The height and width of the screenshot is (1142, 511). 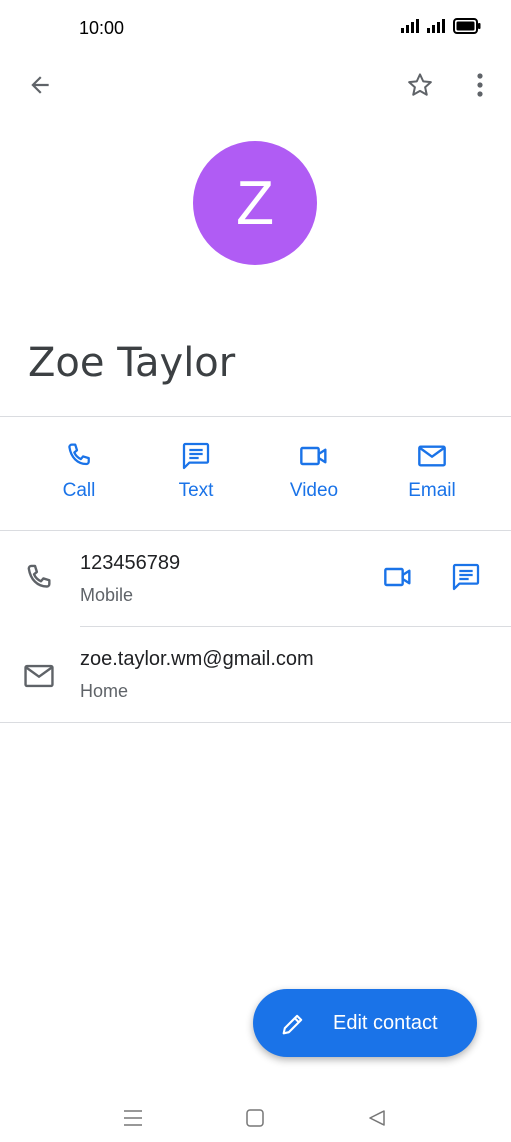 I want to click on more-options-button, so click(x=480, y=85).